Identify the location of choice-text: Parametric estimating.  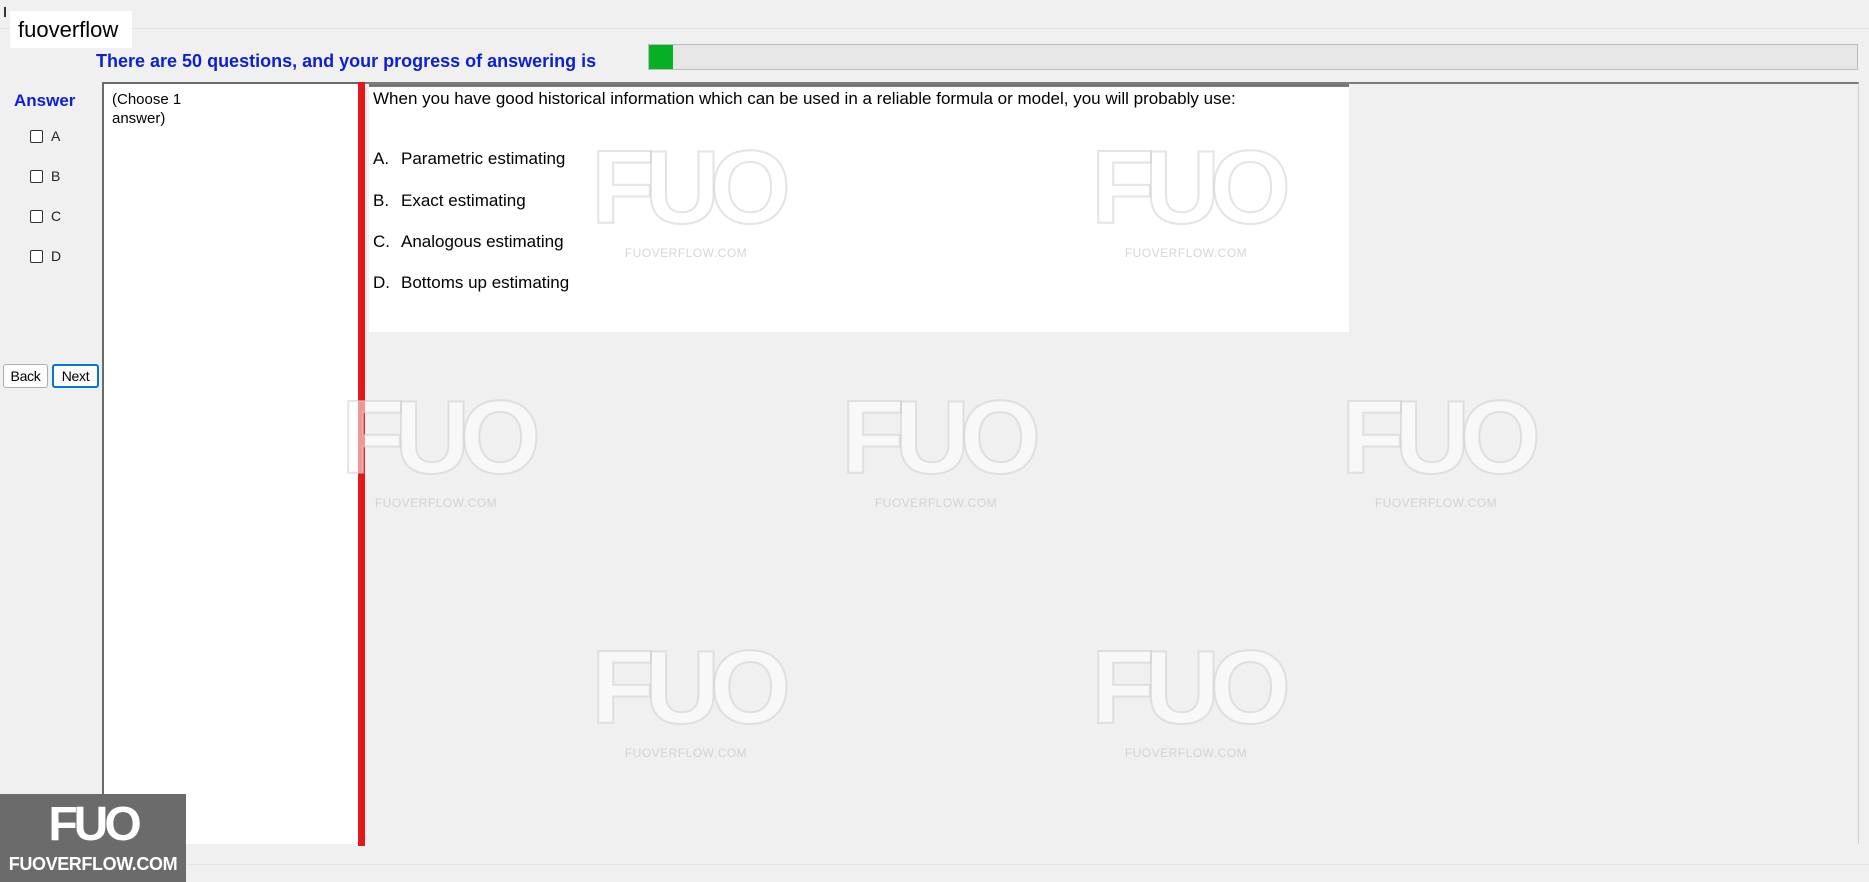
(483, 158).